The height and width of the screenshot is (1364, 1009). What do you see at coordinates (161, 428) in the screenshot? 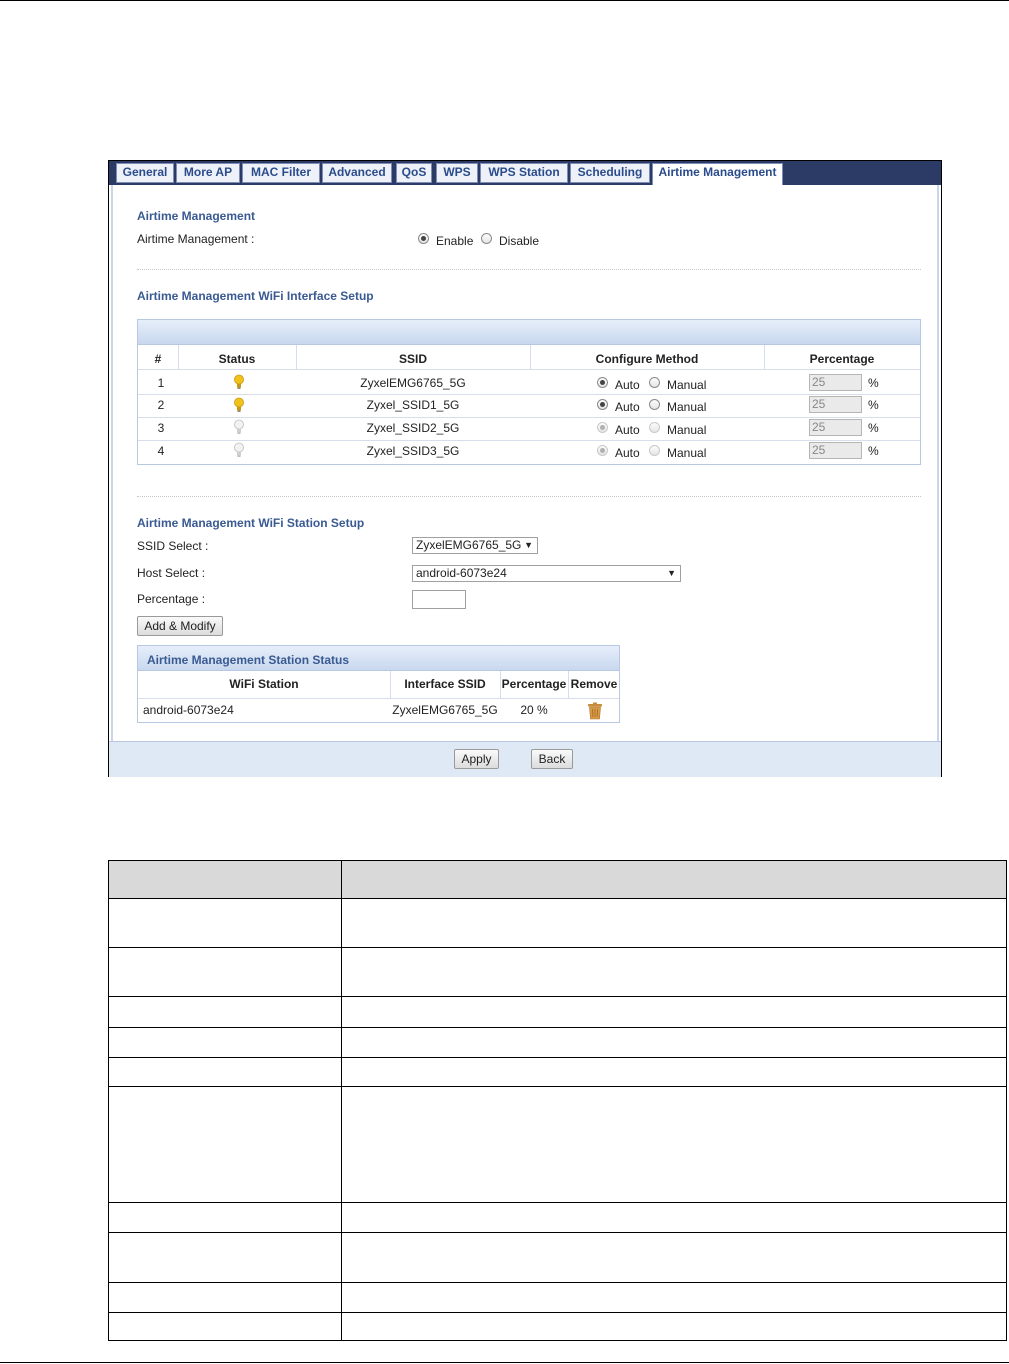
I see `row-number: 3` at bounding box center [161, 428].